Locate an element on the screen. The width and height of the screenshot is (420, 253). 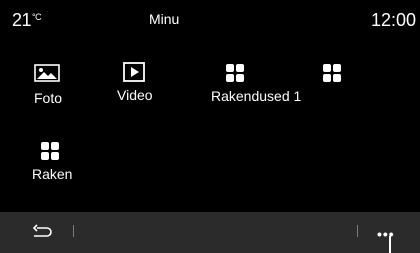
temperature-unit: °C is located at coordinates (37, 17).